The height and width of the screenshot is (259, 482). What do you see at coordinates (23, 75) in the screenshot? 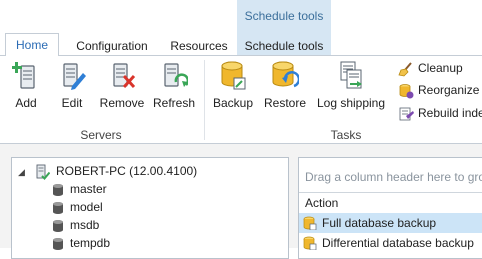
I see `server-add-icon` at bounding box center [23, 75].